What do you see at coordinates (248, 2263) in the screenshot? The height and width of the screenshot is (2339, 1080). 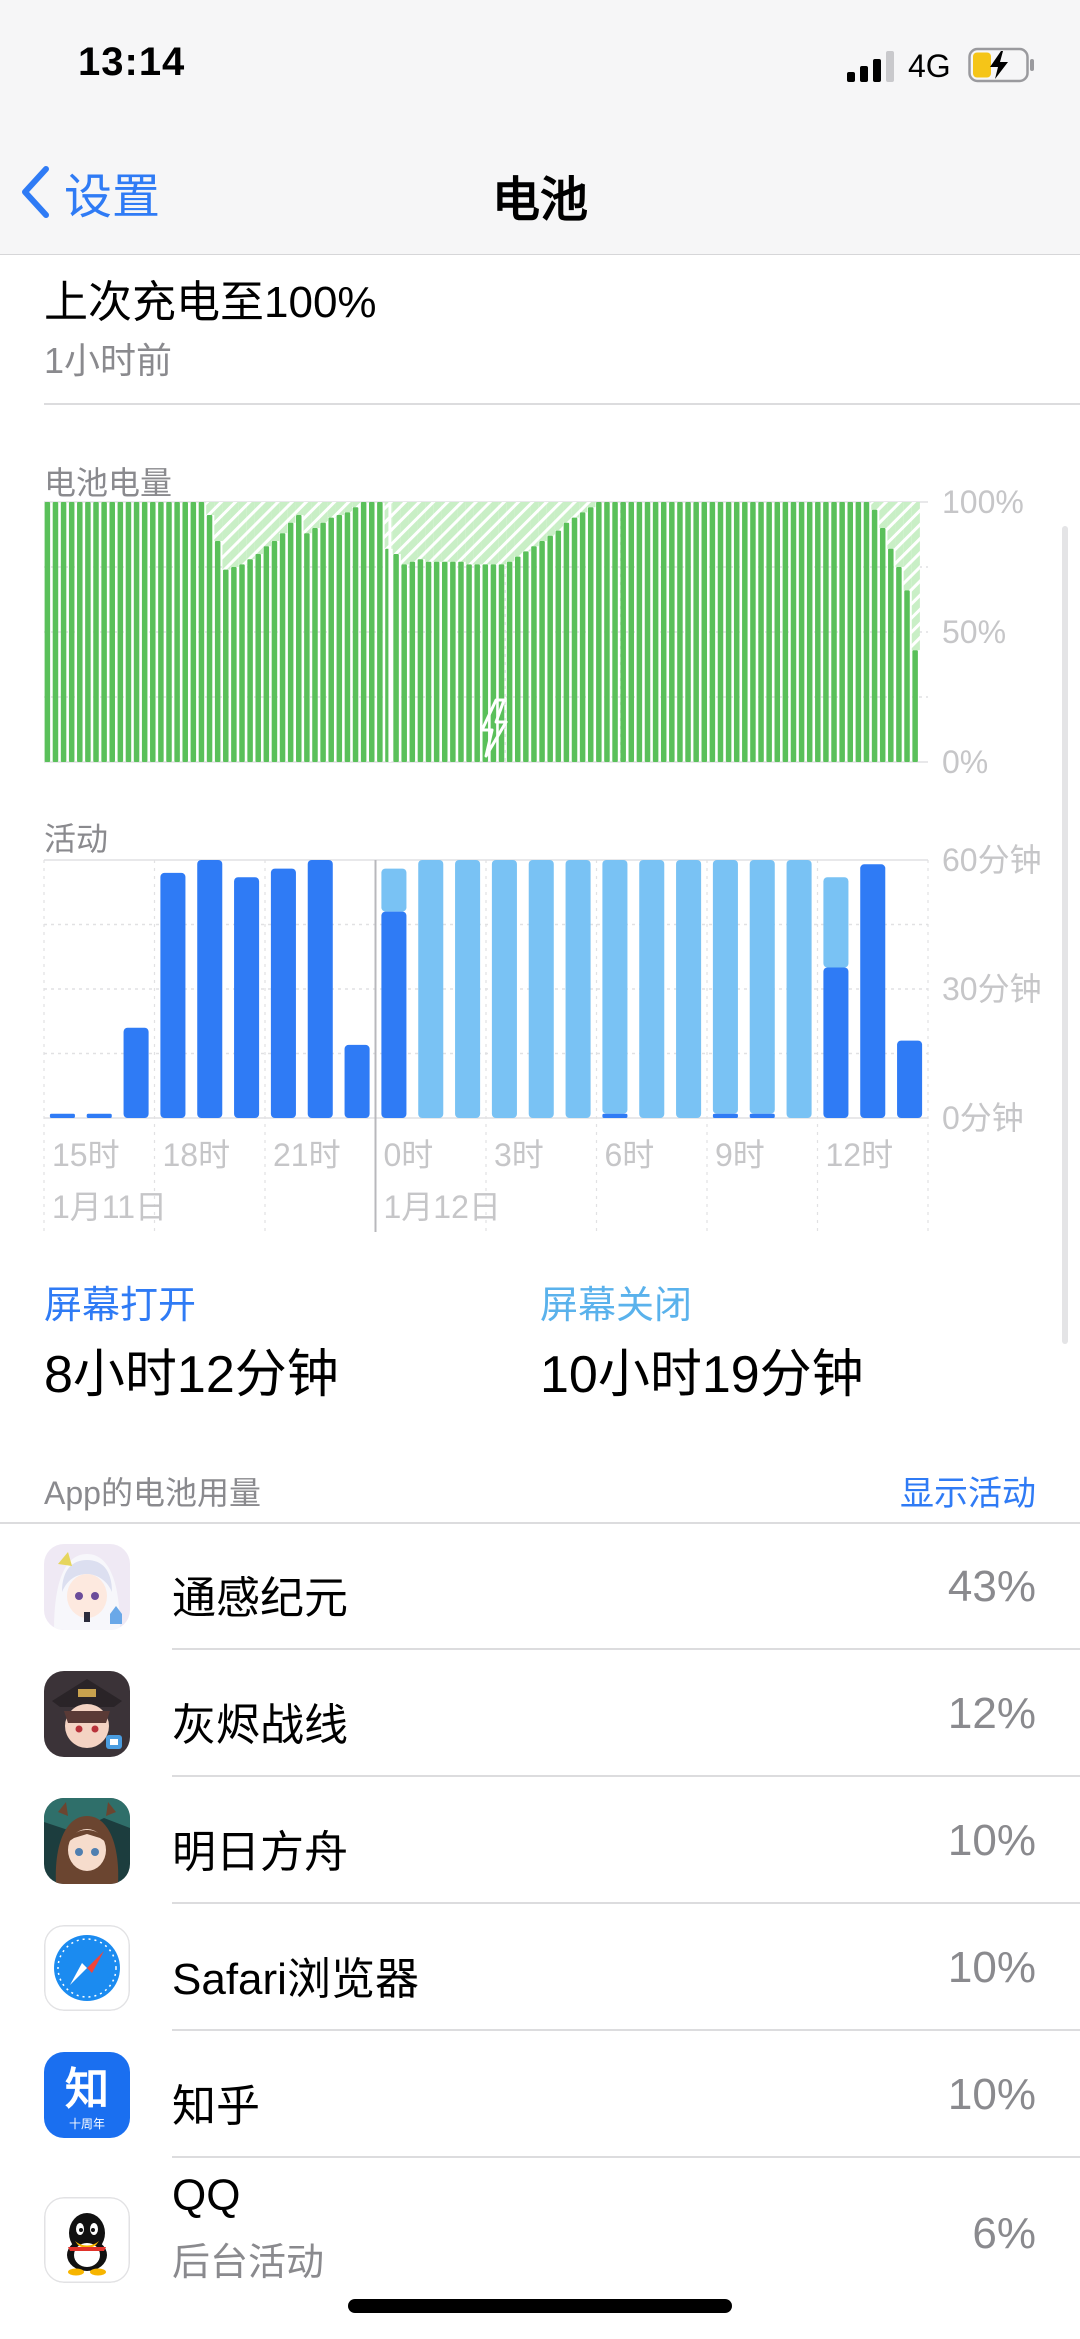 I see `app-subtitle: 后台活动` at bounding box center [248, 2263].